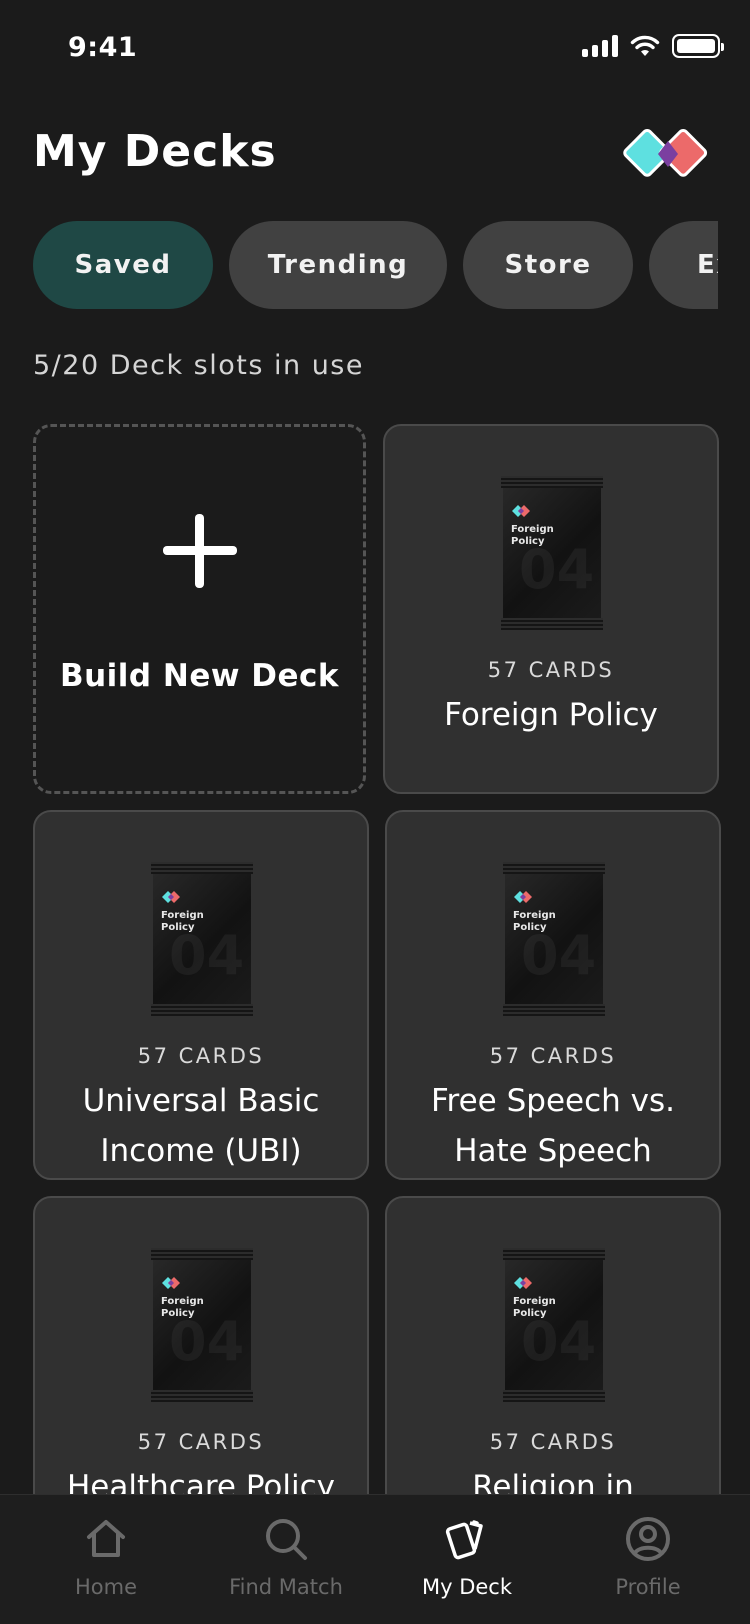 This screenshot has height=1624, width=750. I want to click on nav-home: Home, so click(106, 1557).